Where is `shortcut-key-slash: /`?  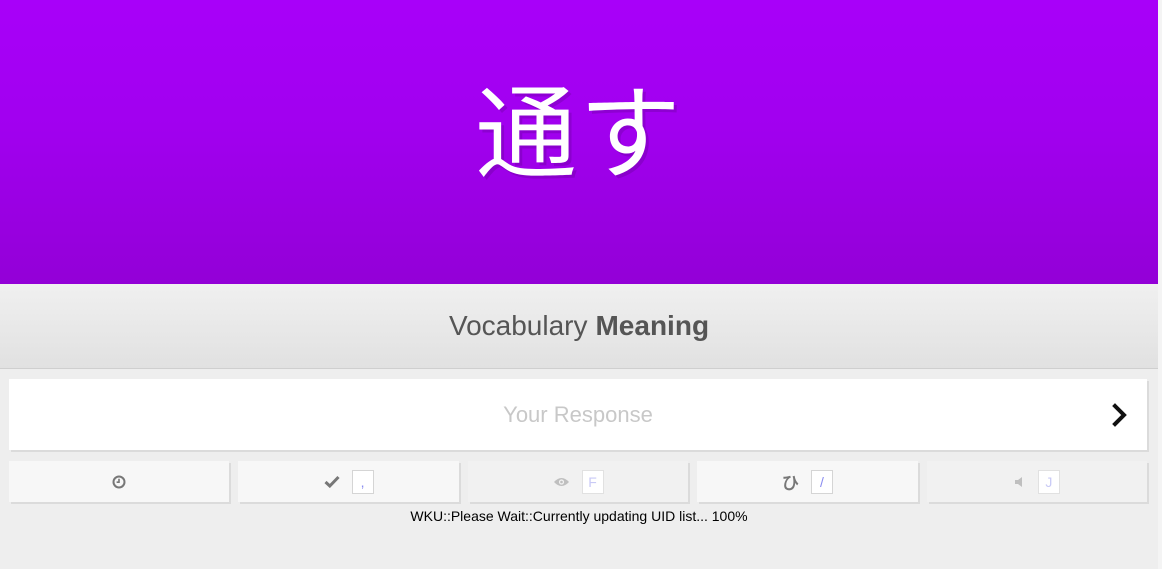 shortcut-key-slash: / is located at coordinates (821, 481).